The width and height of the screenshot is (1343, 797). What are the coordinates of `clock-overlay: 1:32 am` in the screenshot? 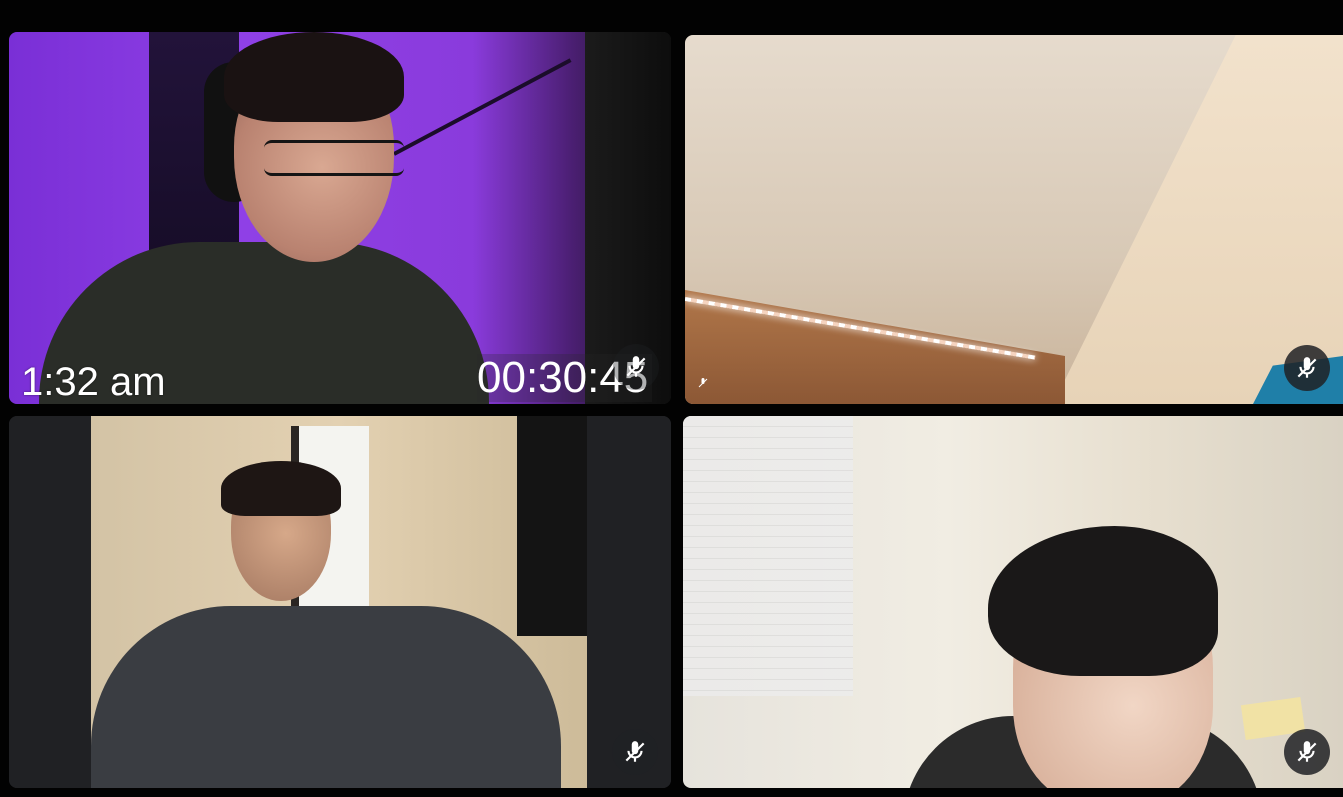 It's located at (93, 382).